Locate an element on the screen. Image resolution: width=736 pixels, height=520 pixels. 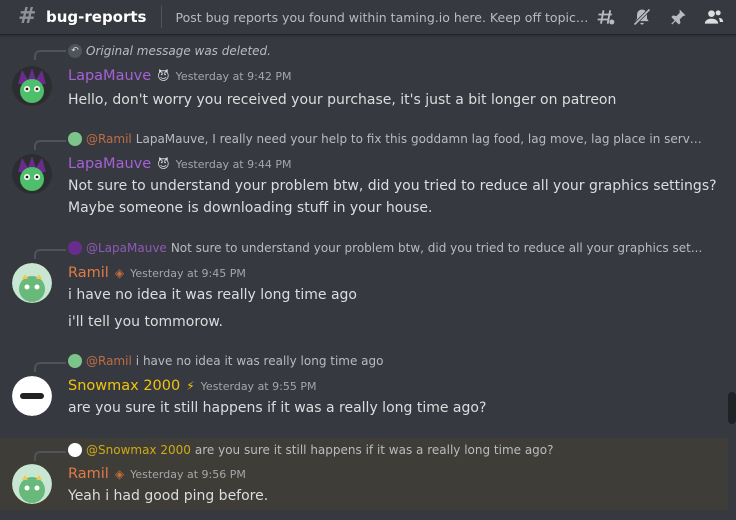
deleted-message-notice: Original message was deleted. is located at coordinates (178, 51).